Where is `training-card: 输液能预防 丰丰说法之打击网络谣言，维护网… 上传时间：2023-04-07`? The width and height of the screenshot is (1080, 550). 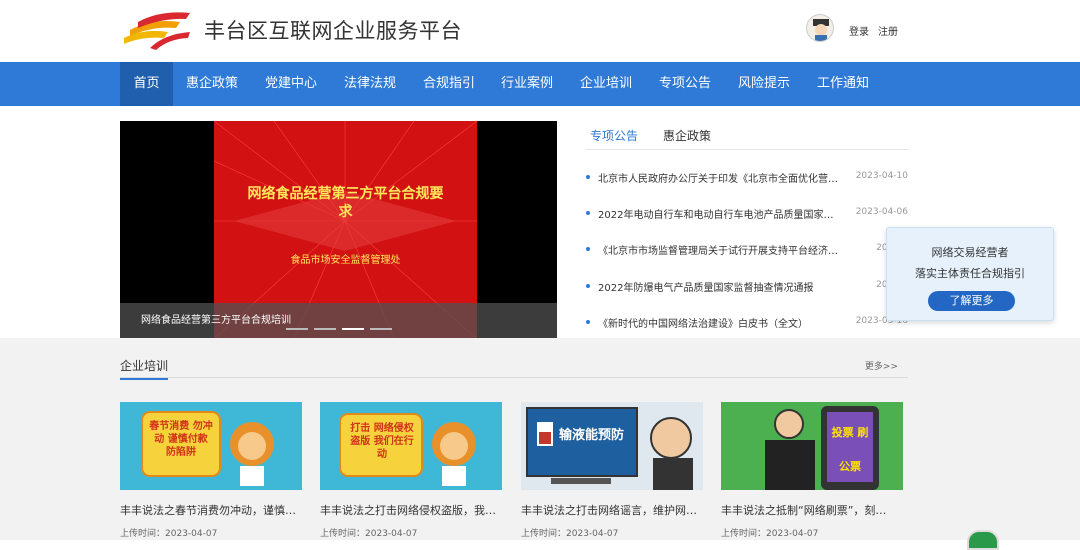 training-card: 输液能预防 丰丰说法之打击网络谣言，维护网… 上传时间：2023-04-07 is located at coordinates (612, 471).